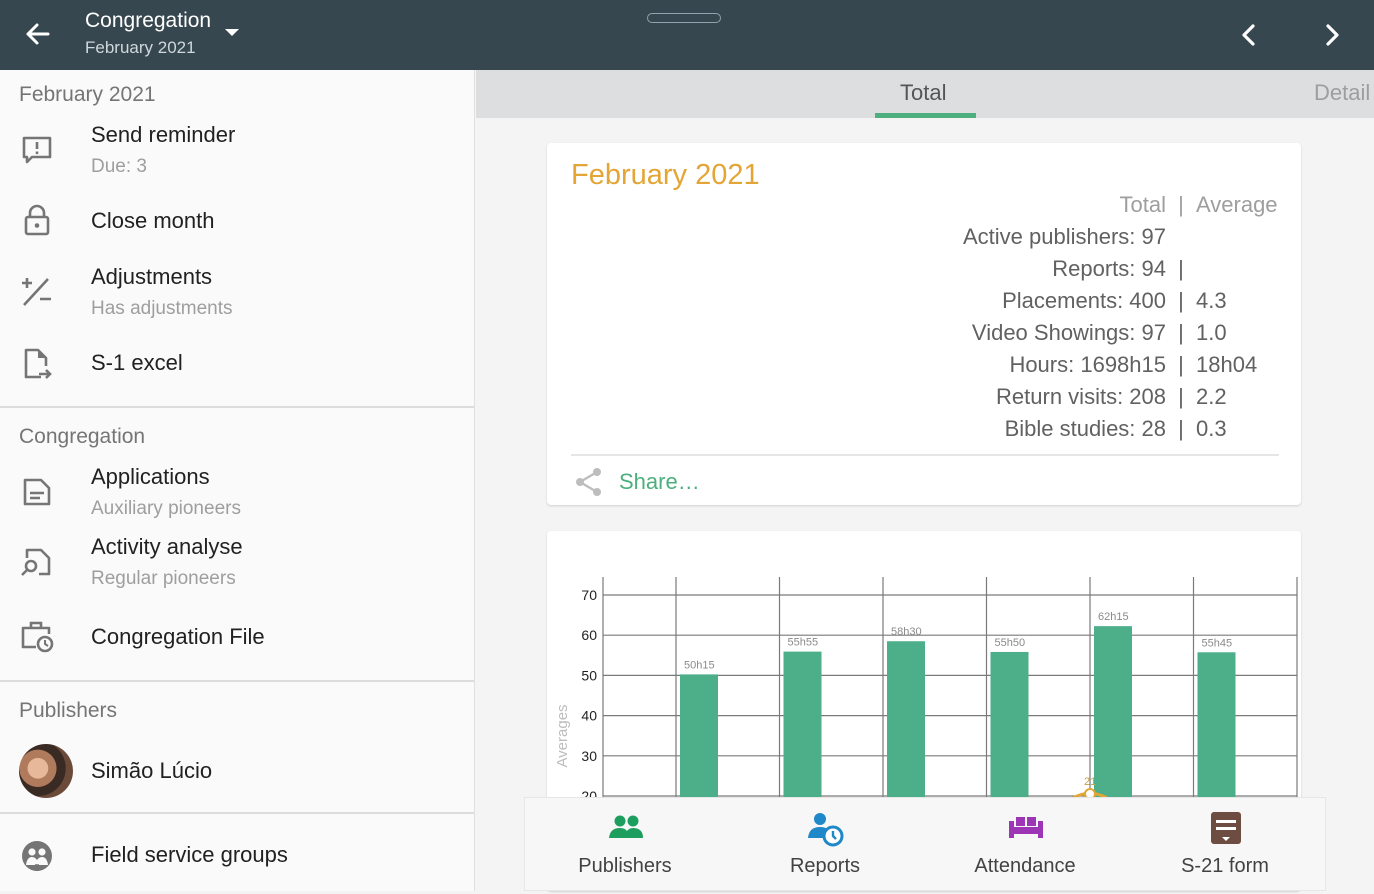 The height and width of the screenshot is (894, 1374). Describe the element at coordinates (625, 845) in the screenshot. I see `nav-publishers: Publishers` at that location.